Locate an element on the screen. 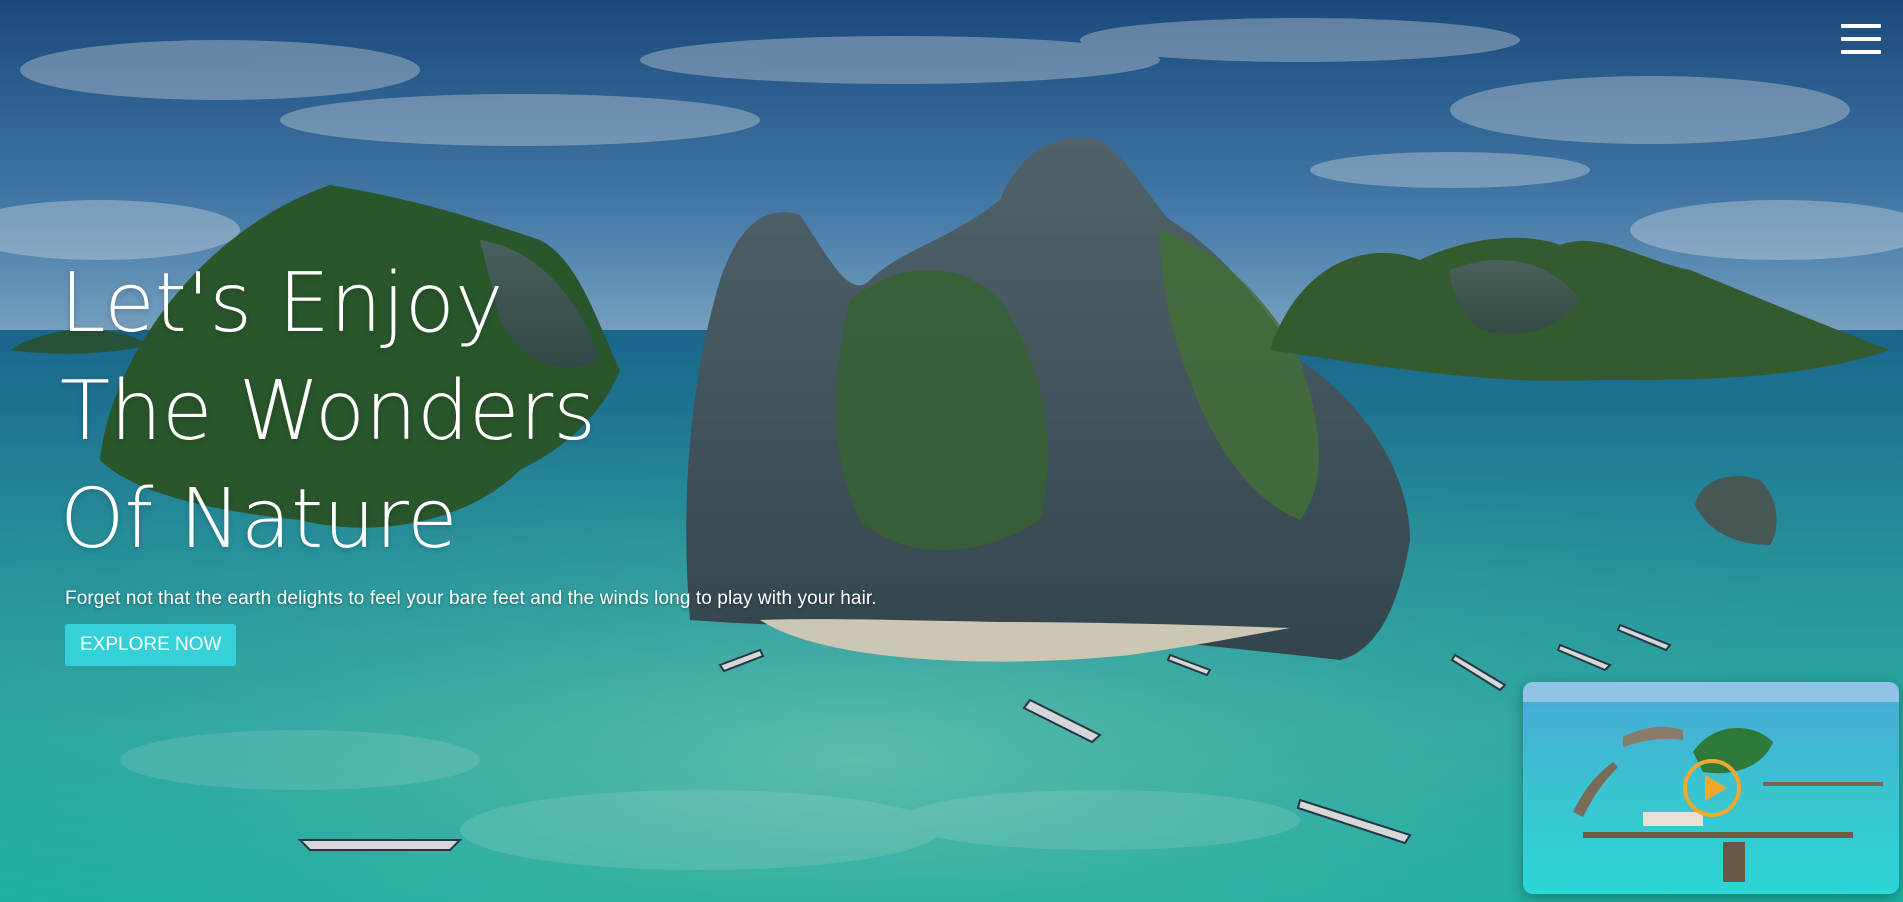  hamburger-menu-icon is located at coordinates (1861, 40).